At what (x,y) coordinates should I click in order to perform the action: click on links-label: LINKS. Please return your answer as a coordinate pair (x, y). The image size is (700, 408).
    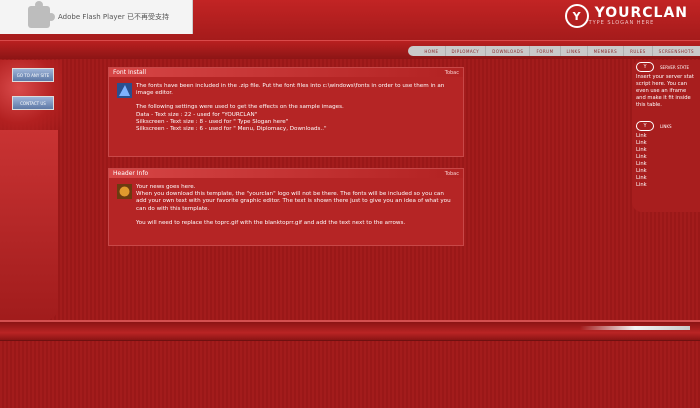
    Looking at the image, I should click on (666, 126).